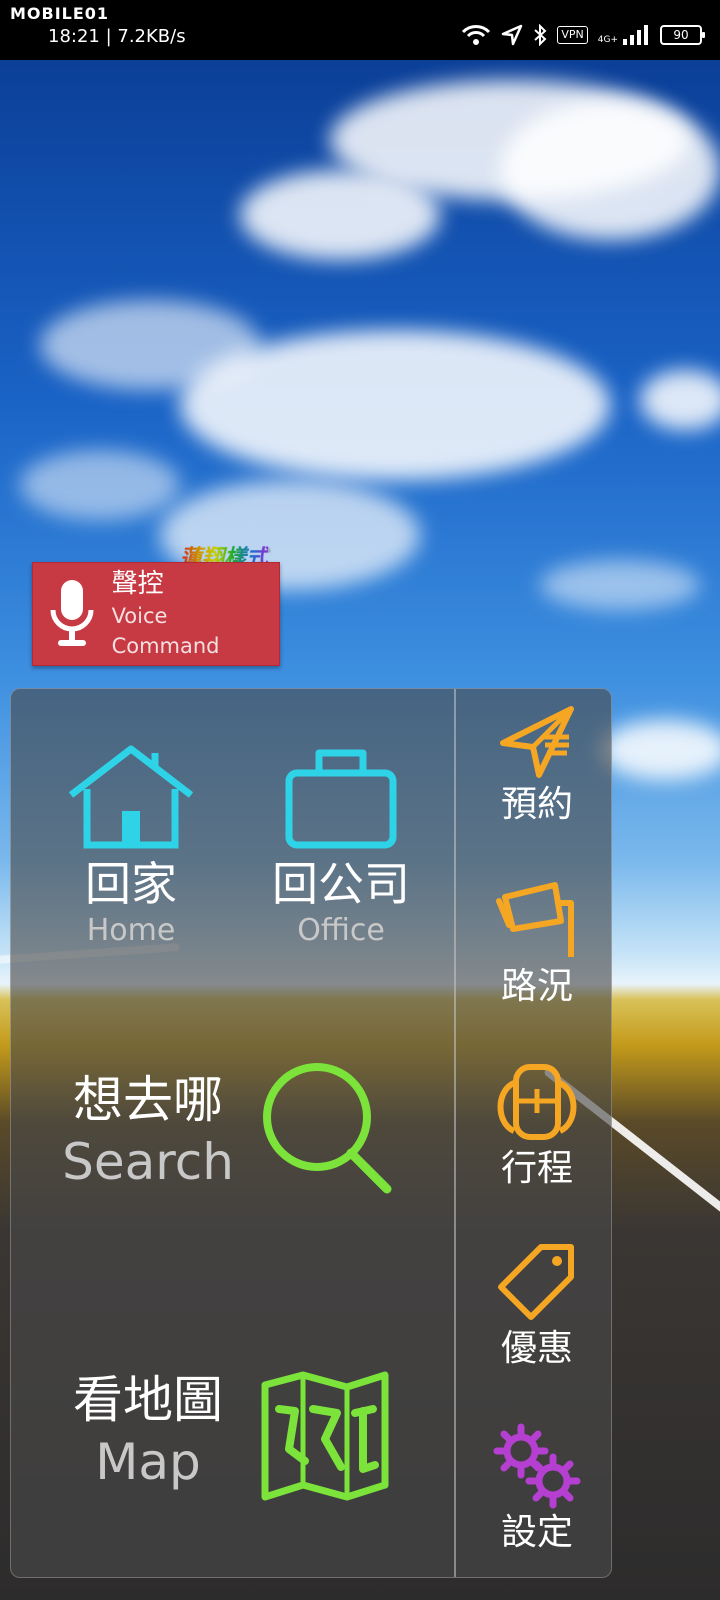 Image resolution: width=720 pixels, height=1600 pixels. Describe the element at coordinates (476, 35) in the screenshot. I see `wifi-icon` at that location.